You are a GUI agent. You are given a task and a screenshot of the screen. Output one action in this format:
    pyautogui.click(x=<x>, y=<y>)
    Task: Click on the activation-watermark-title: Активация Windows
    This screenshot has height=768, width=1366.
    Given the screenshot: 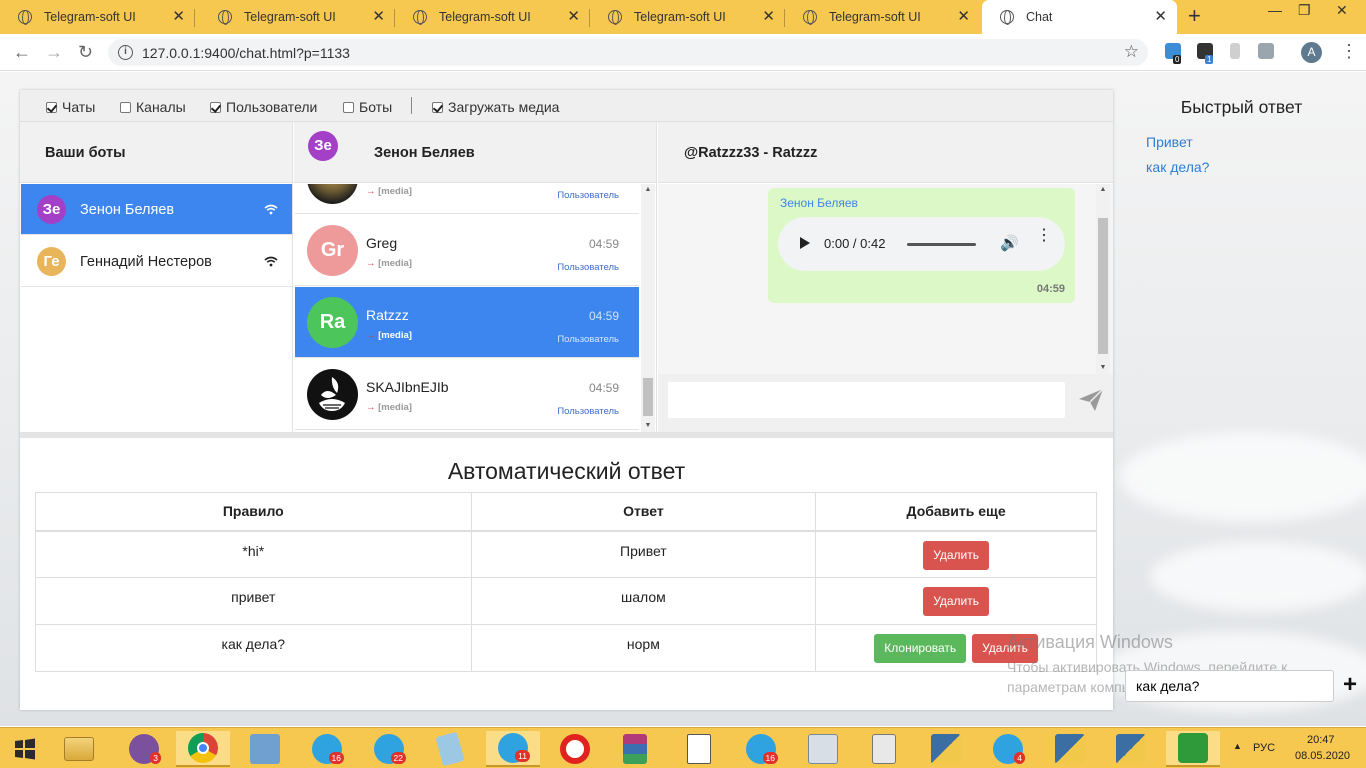 What is the action you would take?
    pyautogui.click(x=1090, y=642)
    